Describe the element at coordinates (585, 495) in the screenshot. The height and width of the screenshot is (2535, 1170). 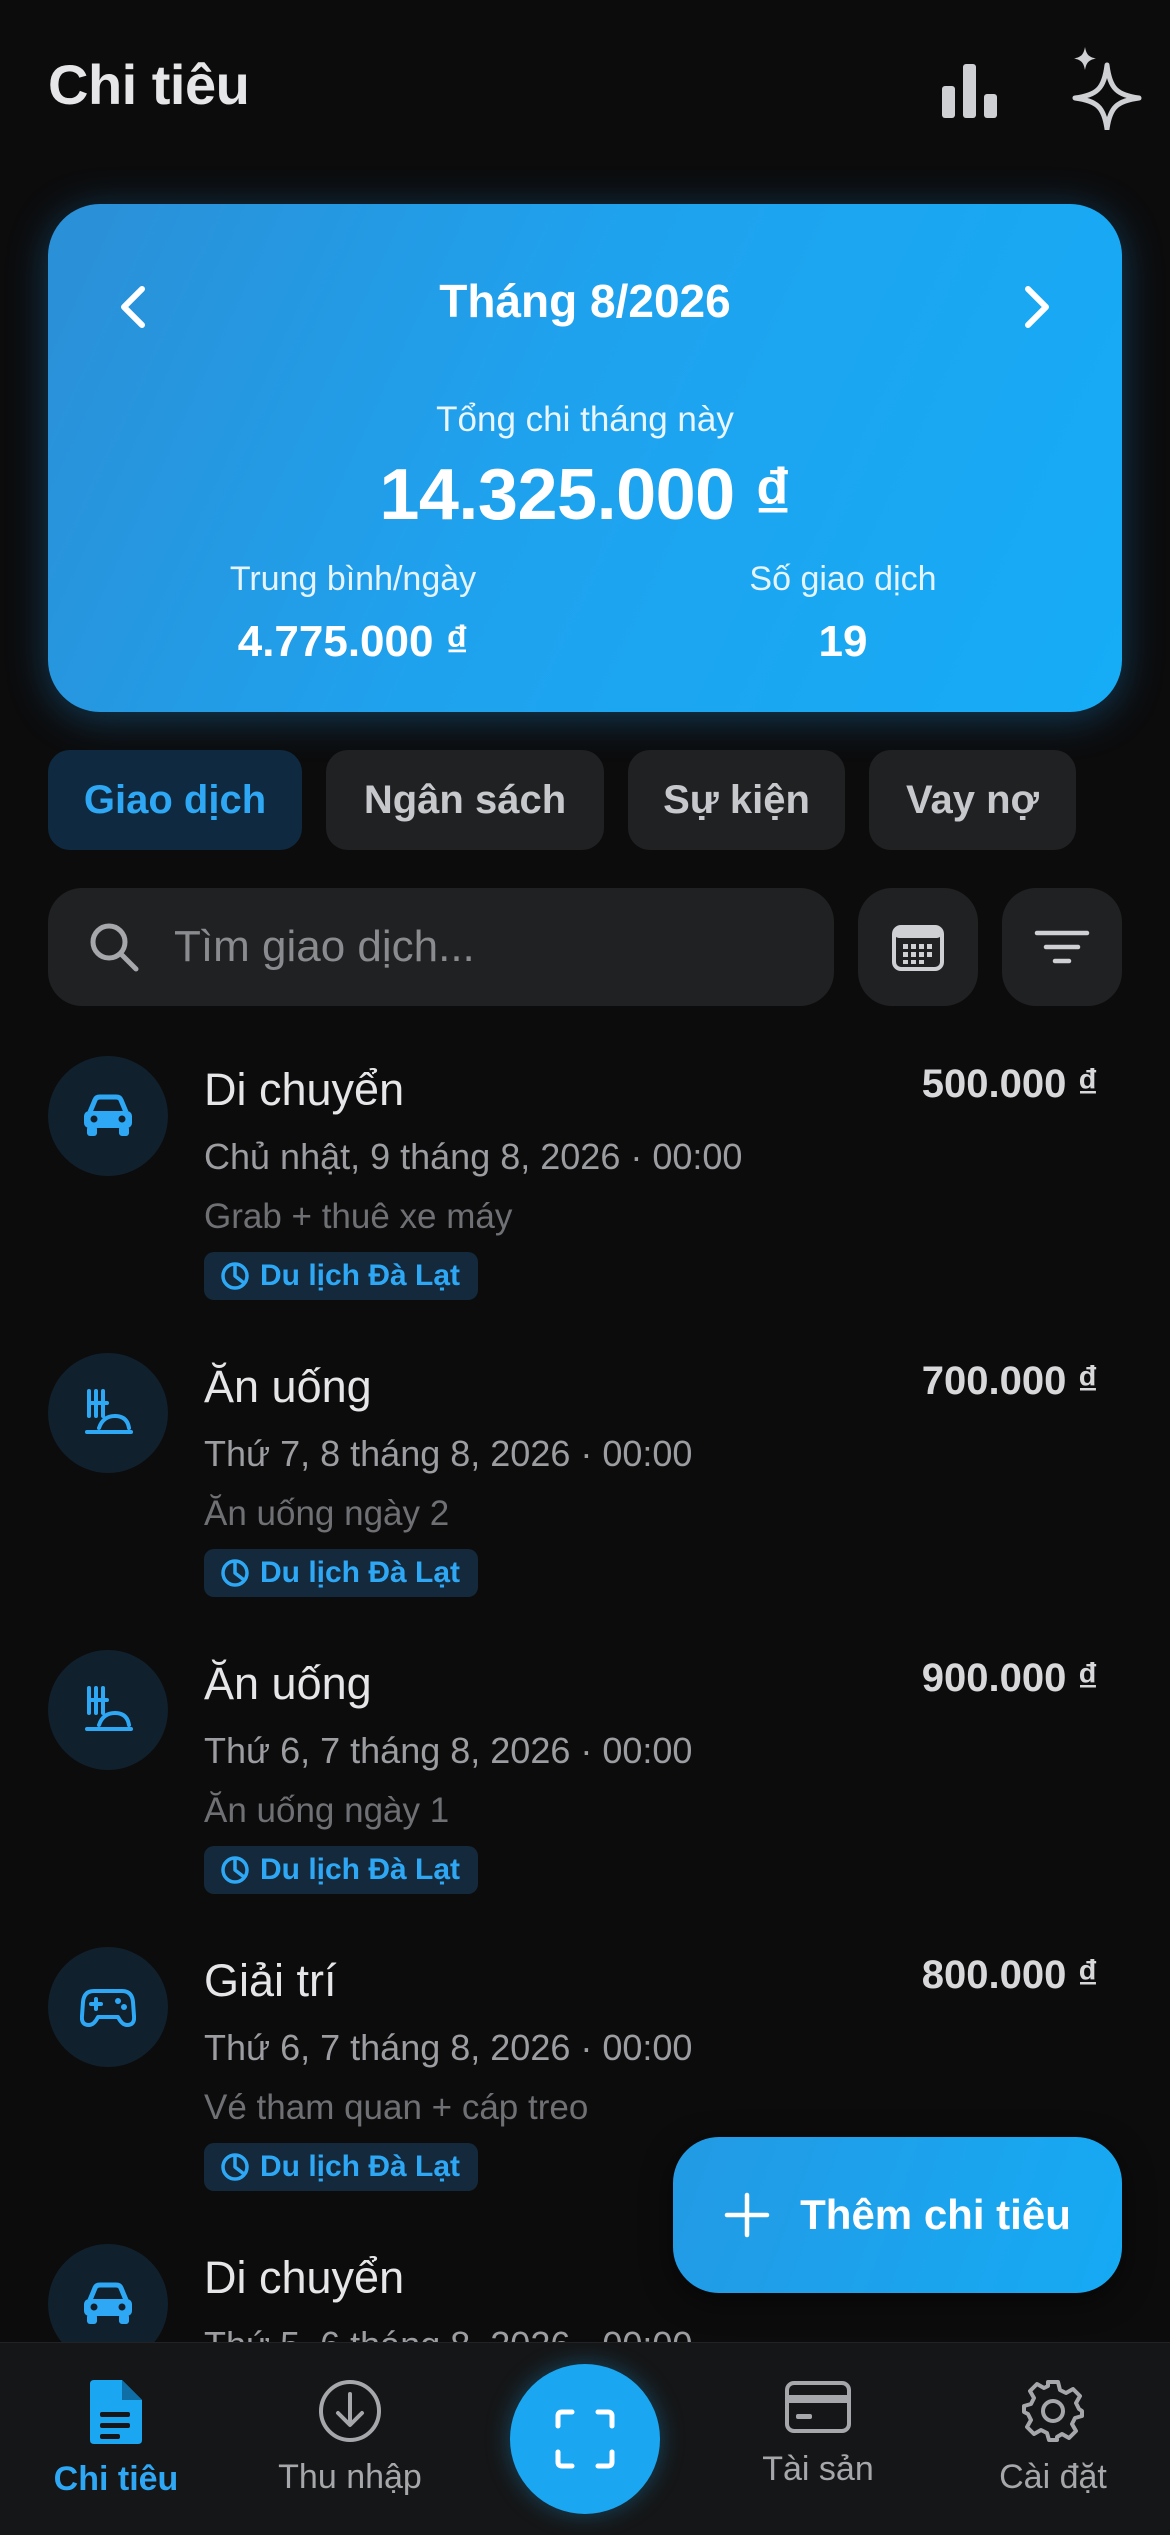
I see `total-value: 14.325.000 ₫` at that location.